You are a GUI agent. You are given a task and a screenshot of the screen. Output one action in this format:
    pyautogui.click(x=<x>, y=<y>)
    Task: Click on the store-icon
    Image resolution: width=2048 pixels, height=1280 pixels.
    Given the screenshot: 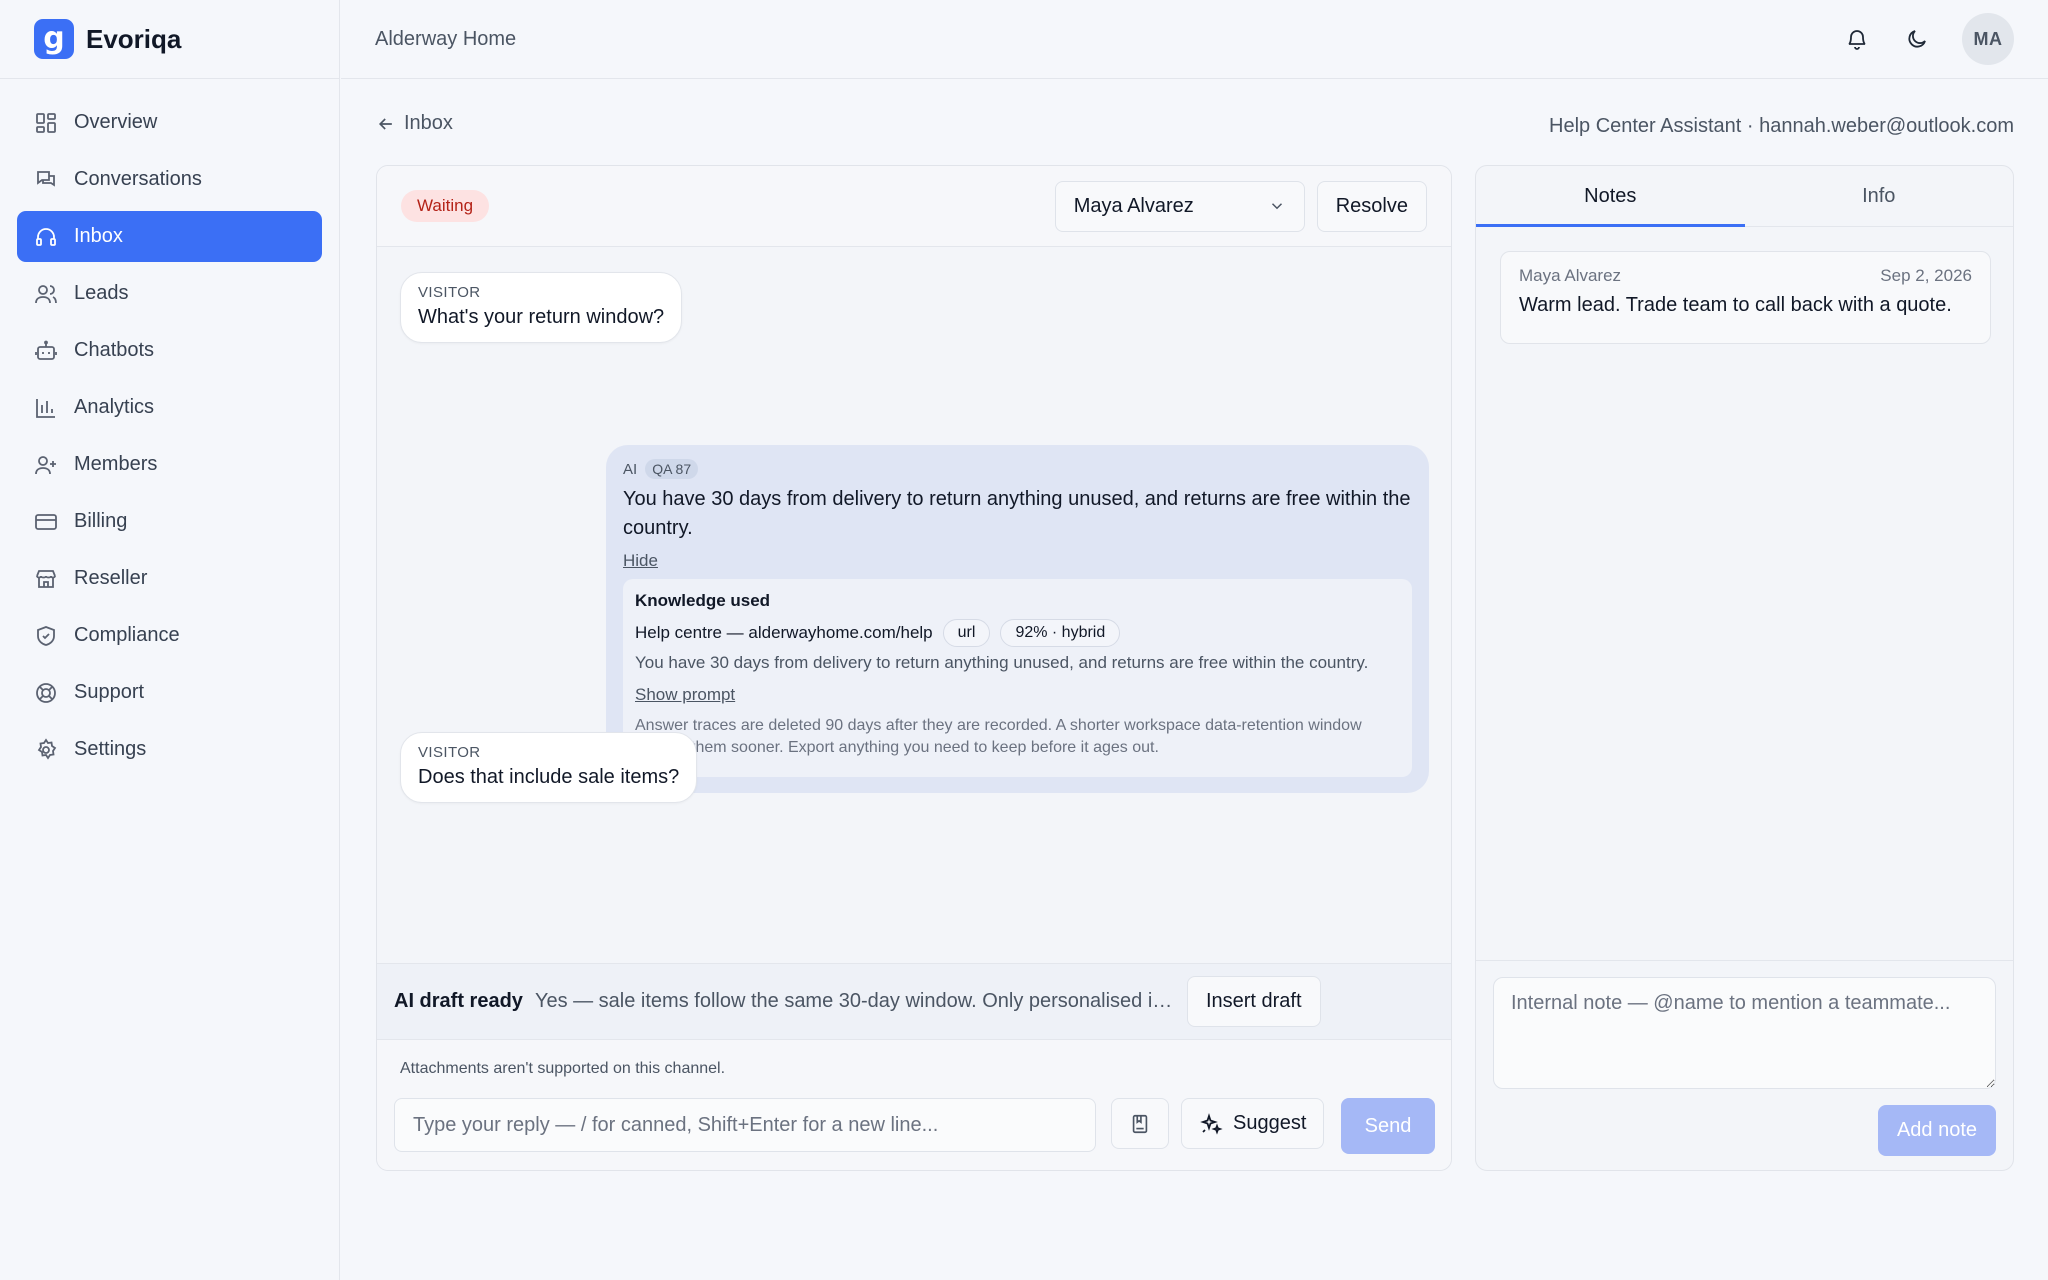 What is the action you would take?
    pyautogui.click(x=46, y=578)
    